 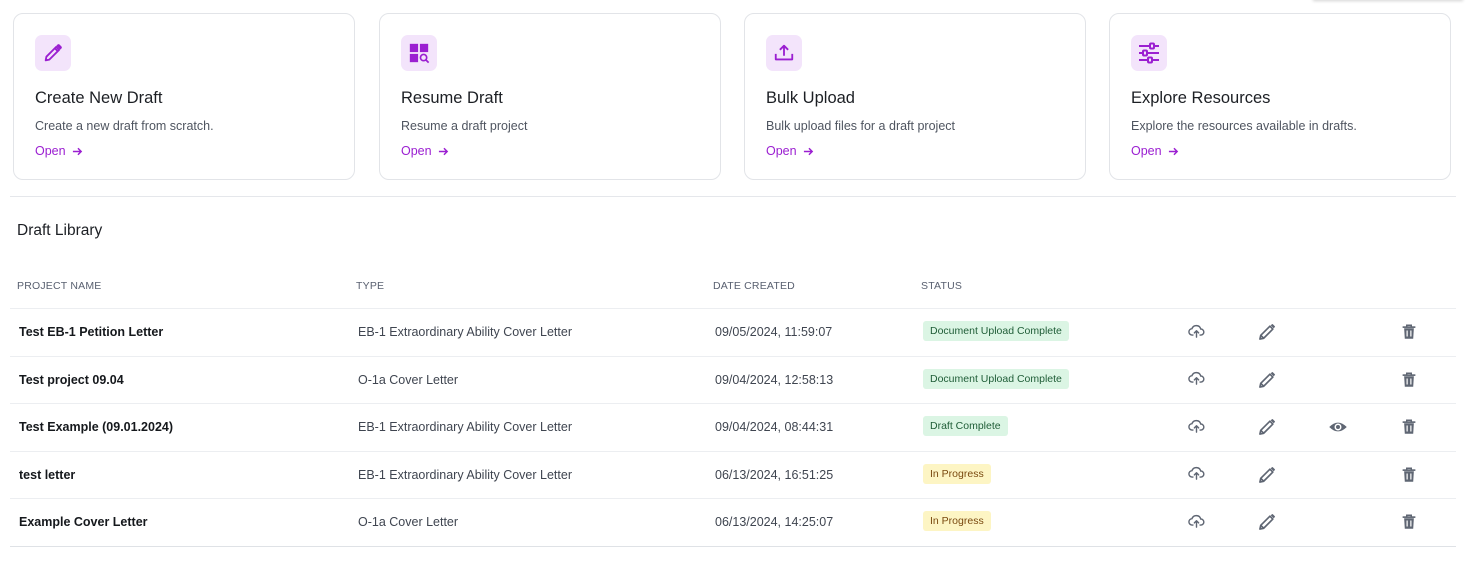 I want to click on grid-search-icon, so click(x=419, y=53).